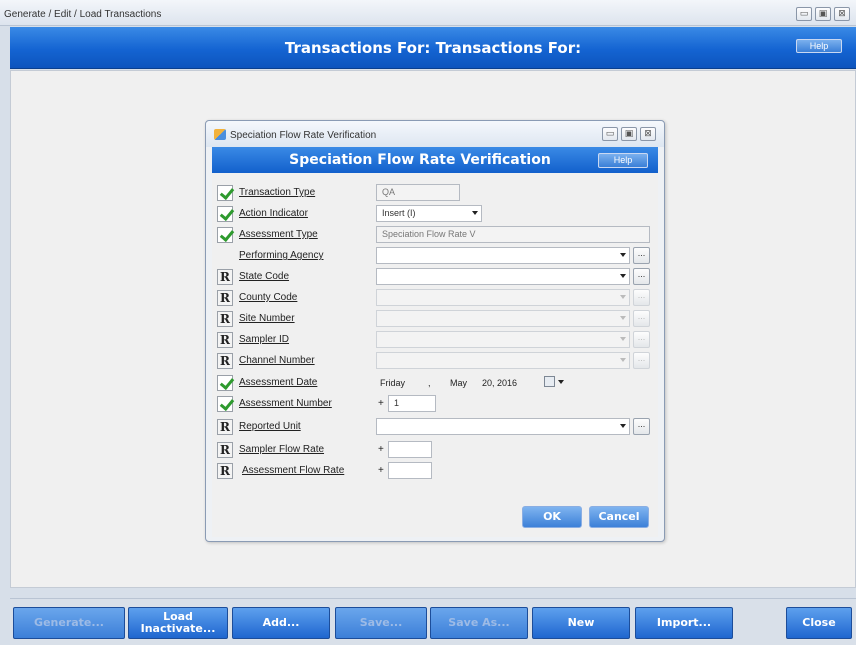 The image size is (856, 645). What do you see at coordinates (804, 14) in the screenshot?
I see `minimize-button: ▭` at bounding box center [804, 14].